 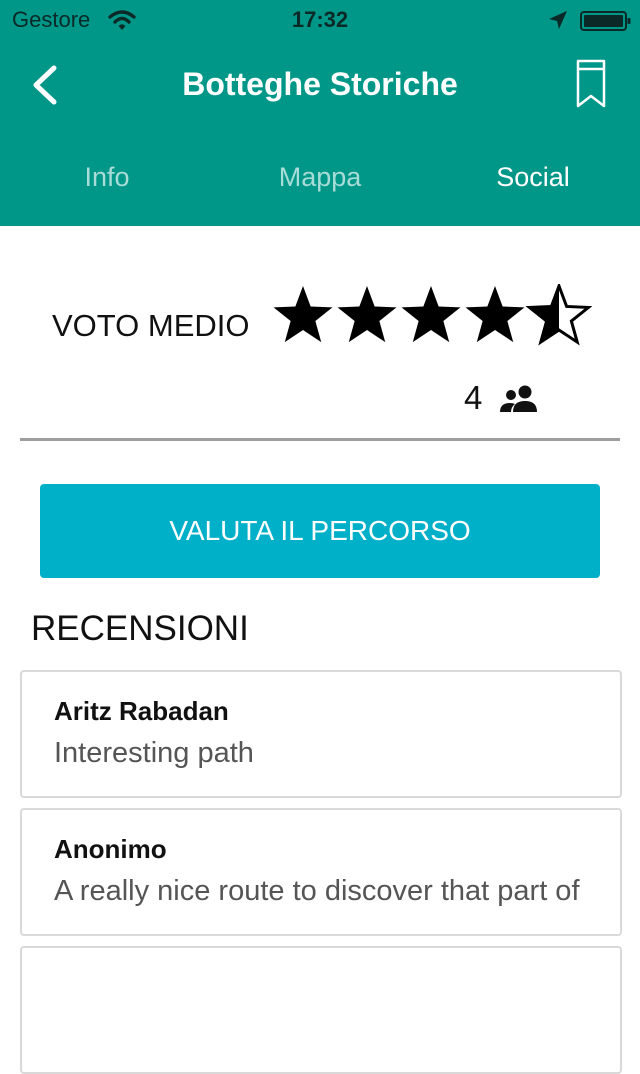 I want to click on rating-stars, so click(x=432, y=315).